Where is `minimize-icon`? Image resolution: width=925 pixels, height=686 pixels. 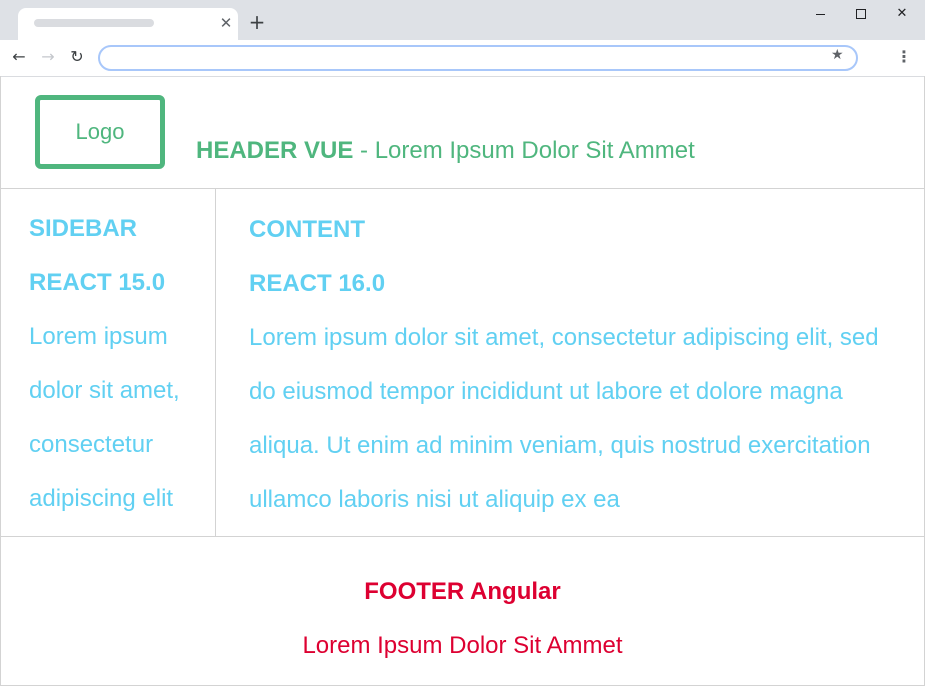
minimize-icon is located at coordinates (820, 14).